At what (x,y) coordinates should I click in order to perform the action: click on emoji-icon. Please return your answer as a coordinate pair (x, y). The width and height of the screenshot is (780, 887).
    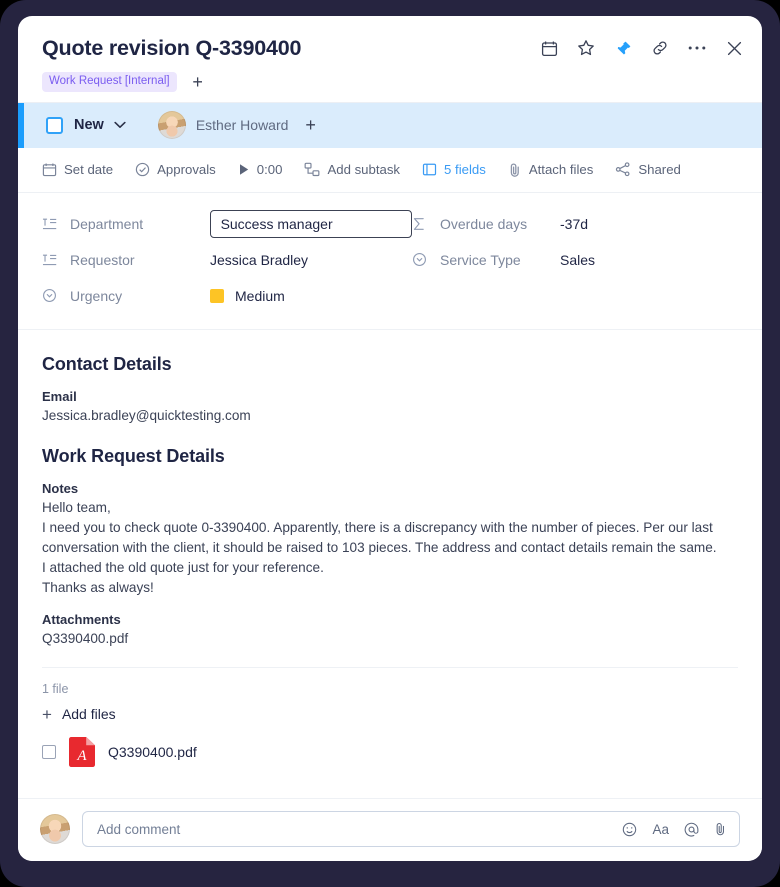
    Looking at the image, I should click on (629, 829).